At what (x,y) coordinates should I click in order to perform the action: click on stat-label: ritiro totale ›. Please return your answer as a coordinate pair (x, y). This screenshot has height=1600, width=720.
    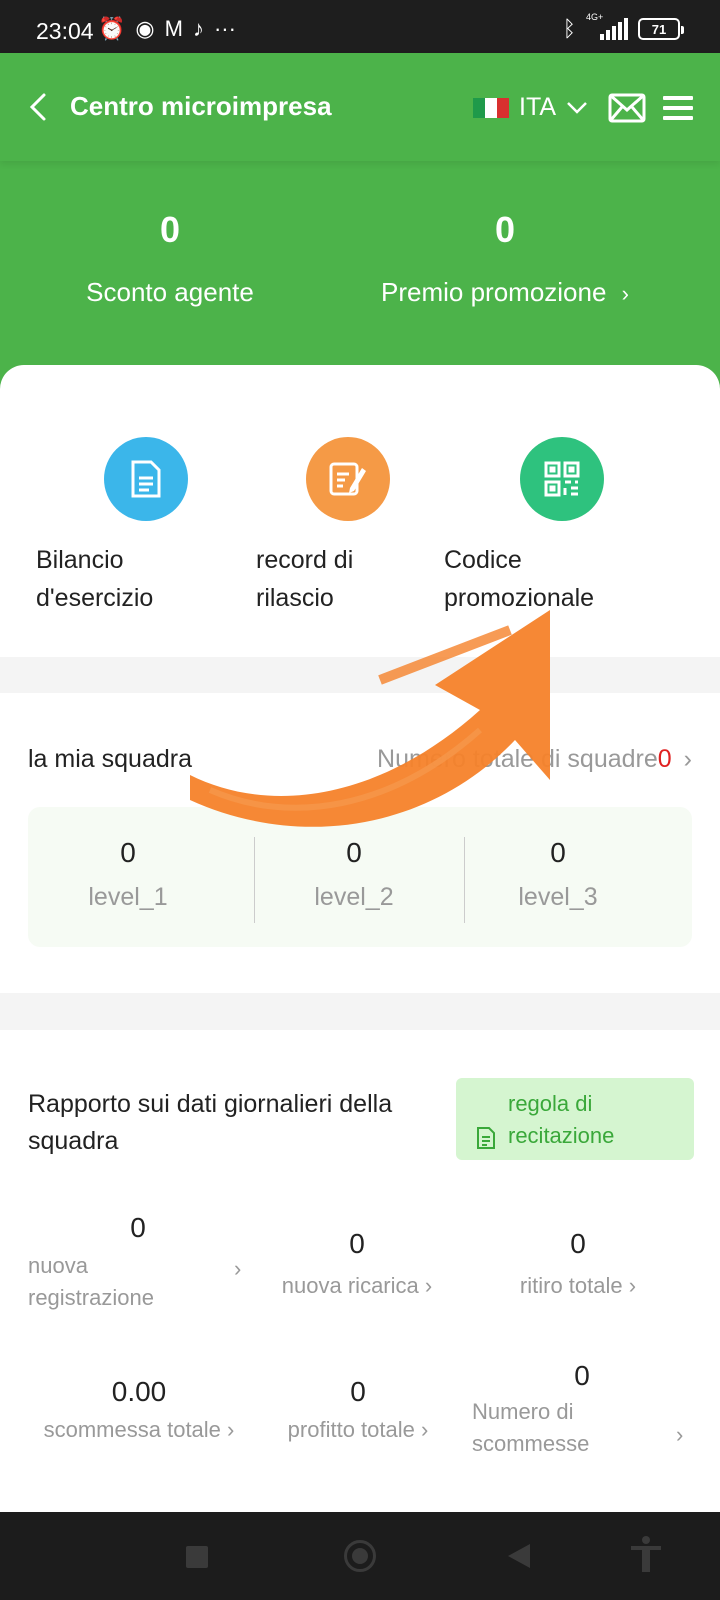
    Looking at the image, I should click on (578, 1285).